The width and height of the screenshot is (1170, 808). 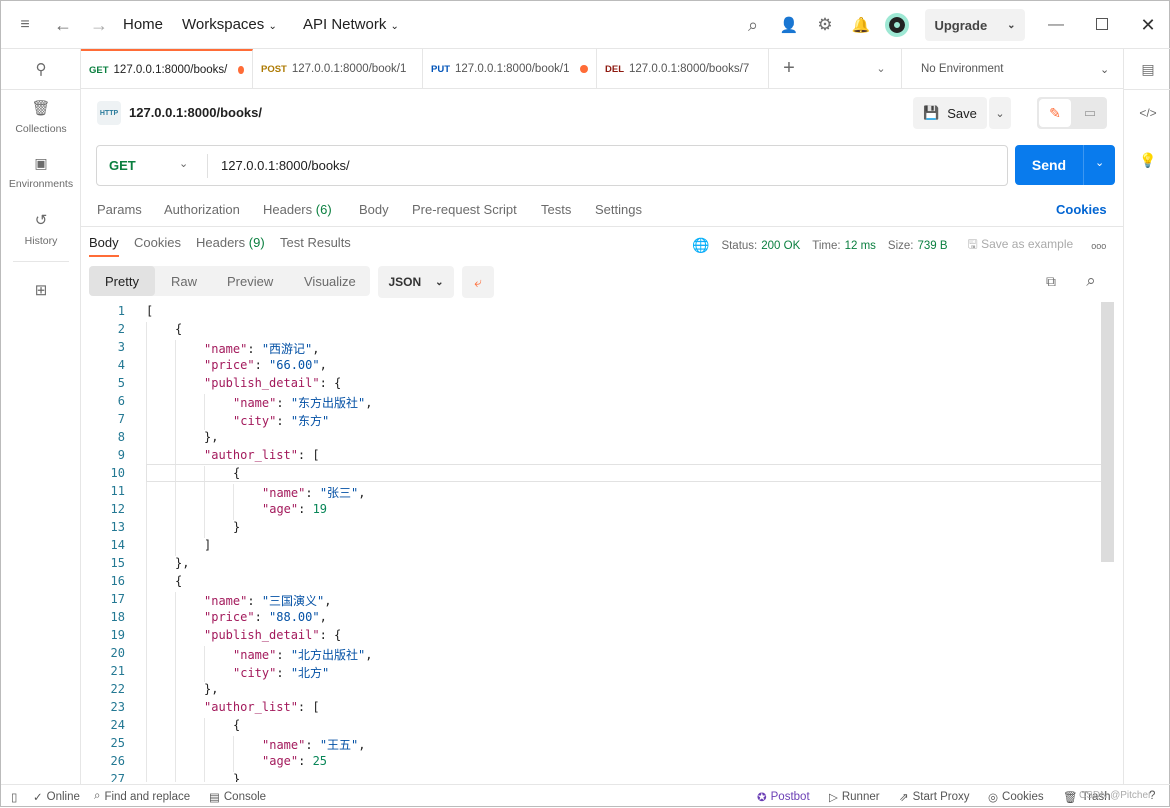 I want to click on line-number: 27, so click(x=117, y=777).